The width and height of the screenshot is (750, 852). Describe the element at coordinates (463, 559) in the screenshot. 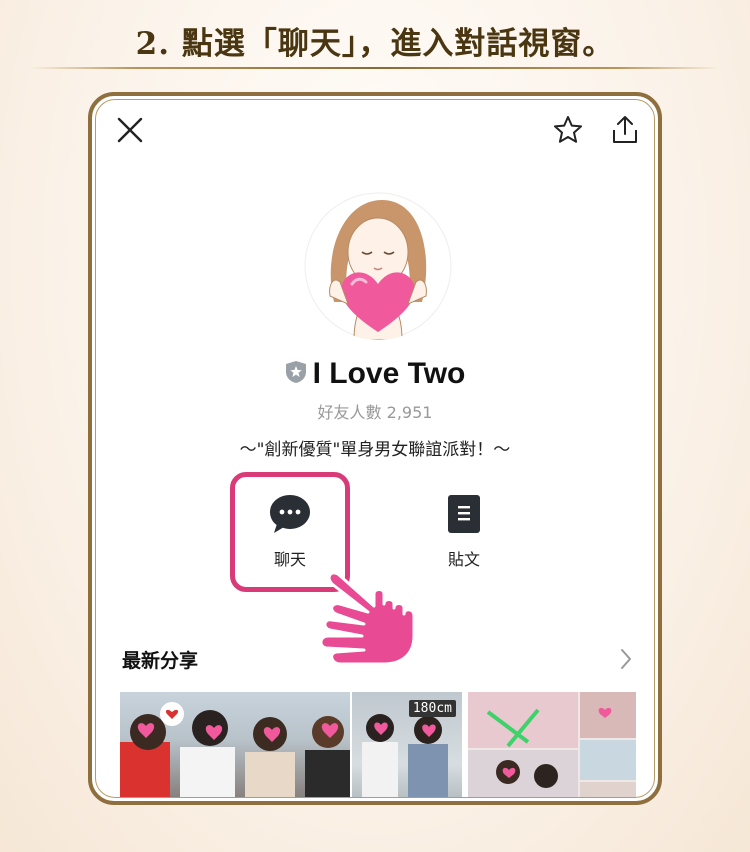

I see `post-label: 貼文` at that location.